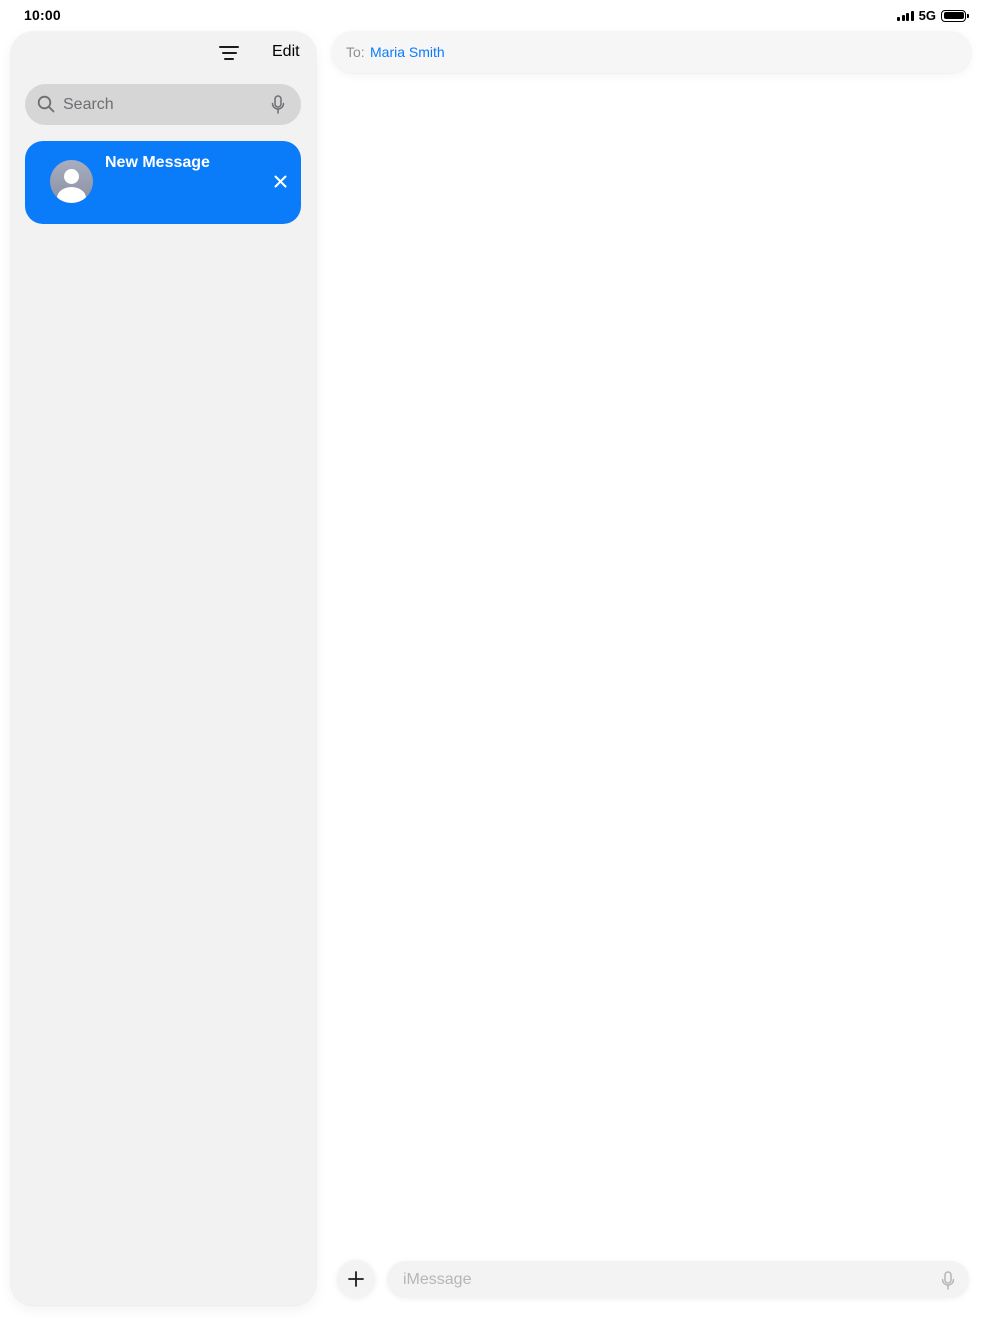  I want to click on cellular-signal-icon, so click(905, 15).